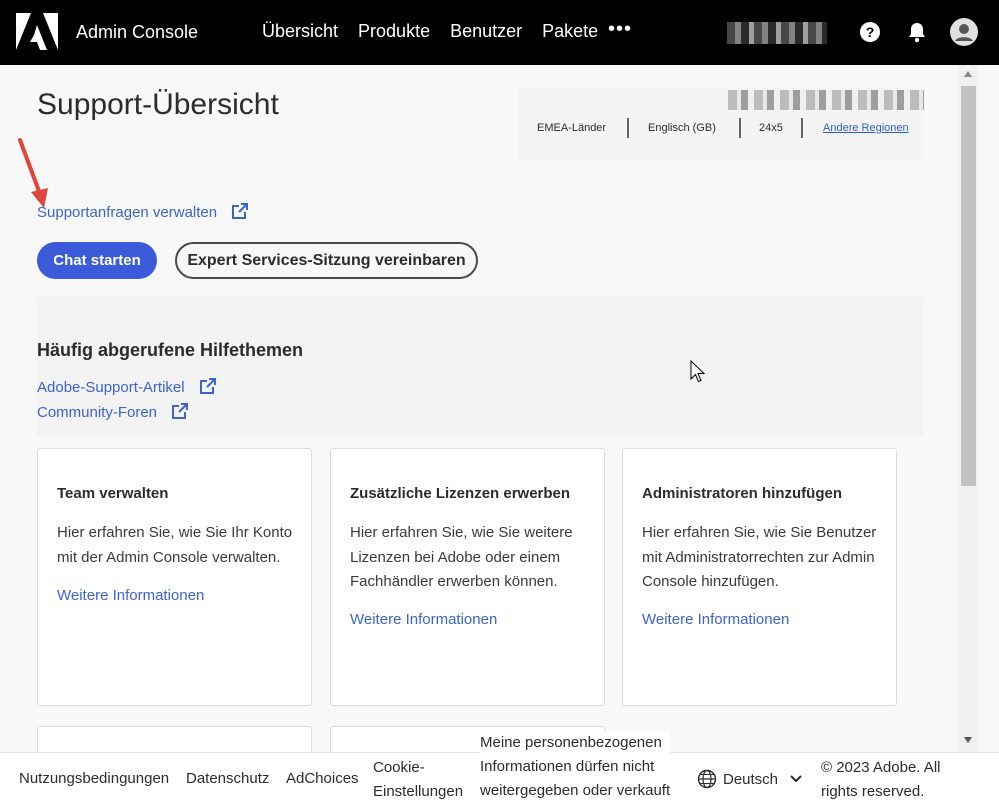 Image resolution: width=999 pixels, height=807 pixels. Describe the element at coordinates (300, 31) in the screenshot. I see `nav-item-overview: Übersicht` at that location.